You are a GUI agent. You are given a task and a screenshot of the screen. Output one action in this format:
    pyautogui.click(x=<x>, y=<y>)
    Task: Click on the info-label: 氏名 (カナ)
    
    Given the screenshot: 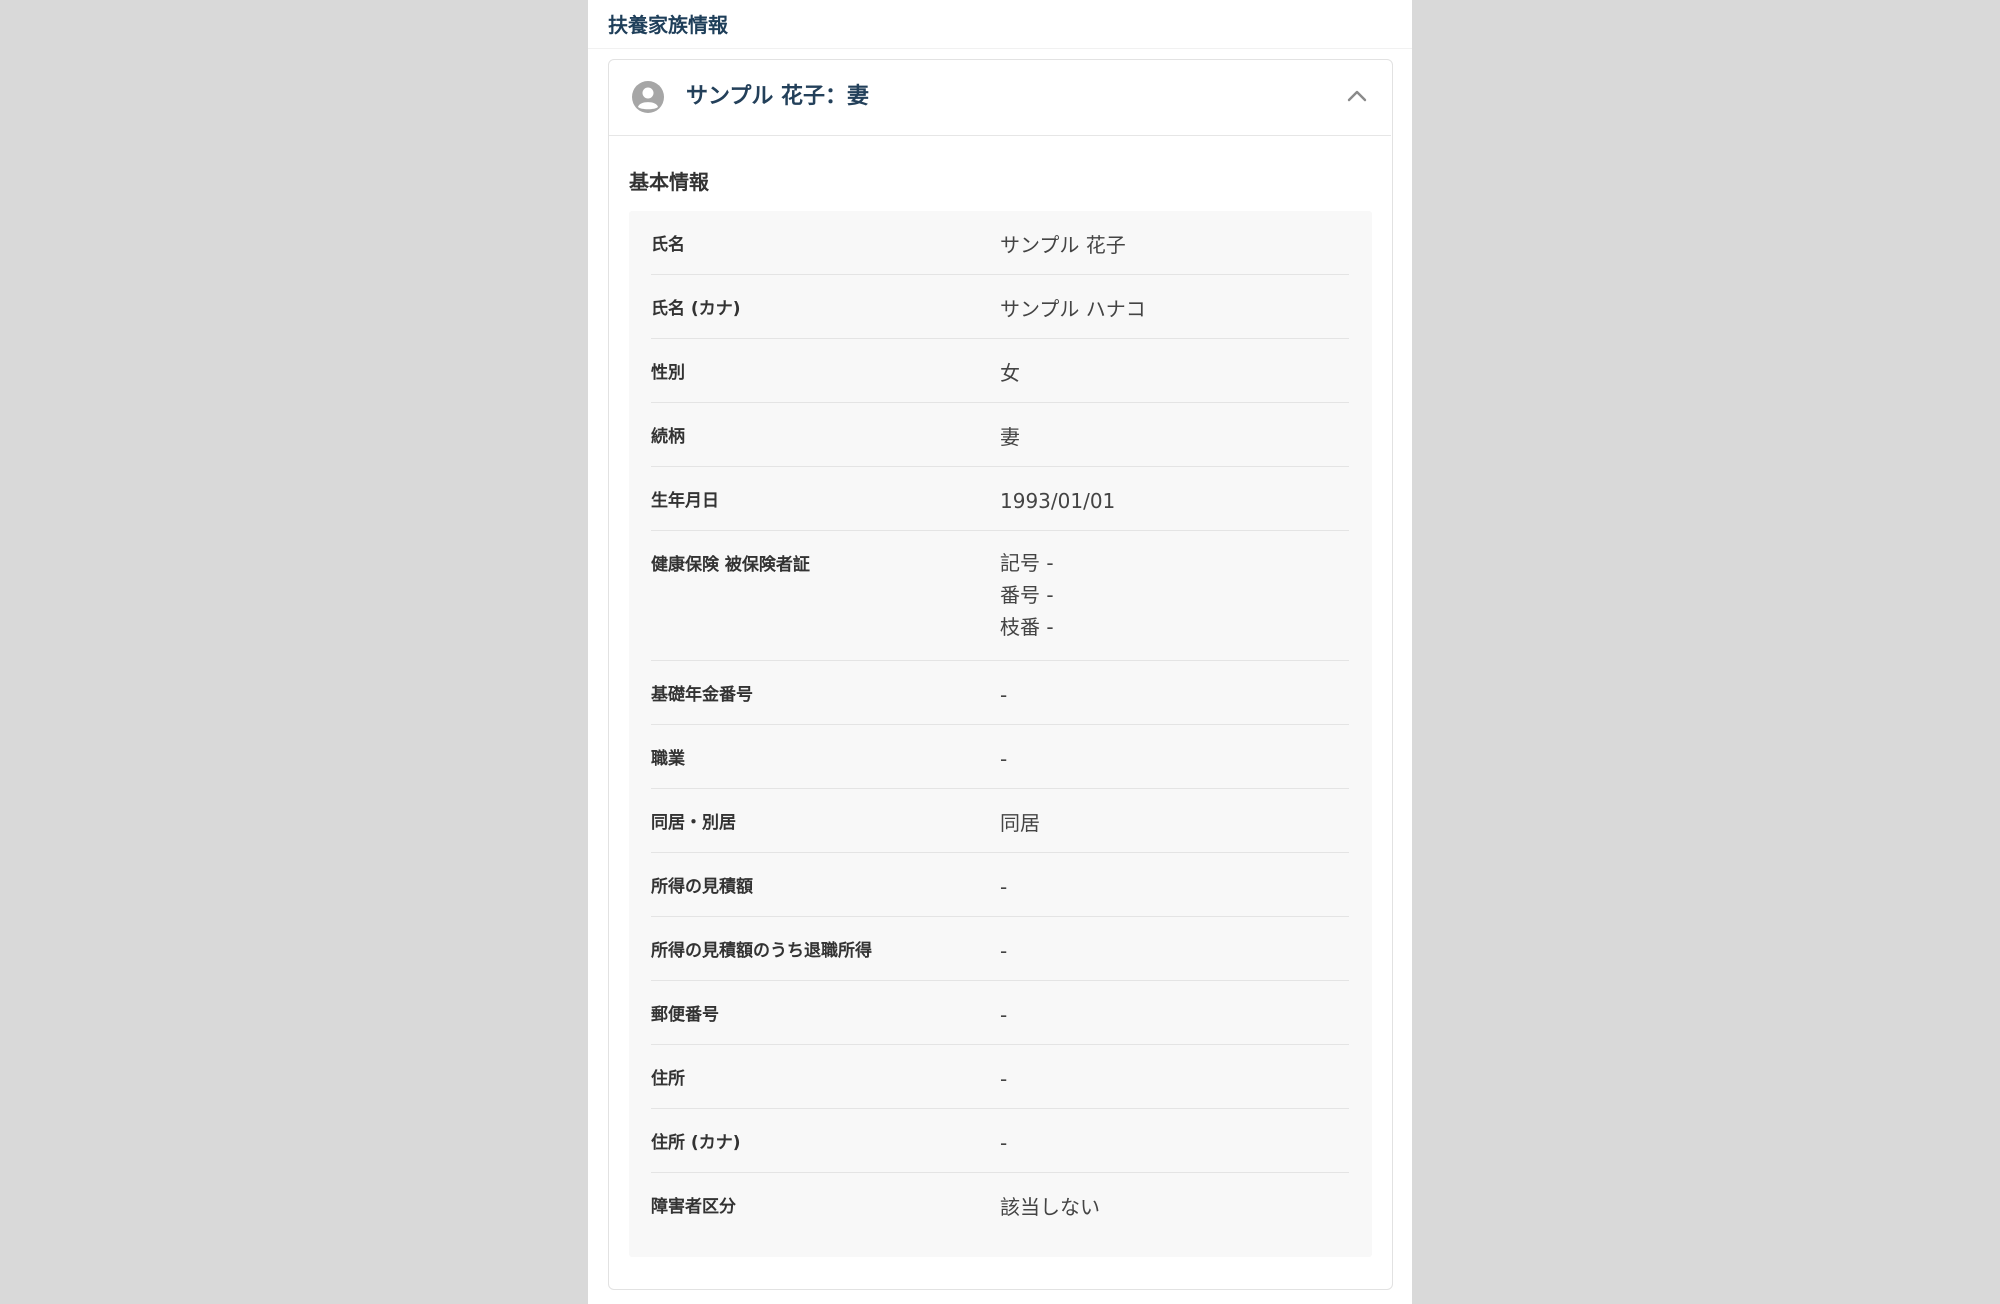 What is the action you would take?
    pyautogui.click(x=696, y=309)
    